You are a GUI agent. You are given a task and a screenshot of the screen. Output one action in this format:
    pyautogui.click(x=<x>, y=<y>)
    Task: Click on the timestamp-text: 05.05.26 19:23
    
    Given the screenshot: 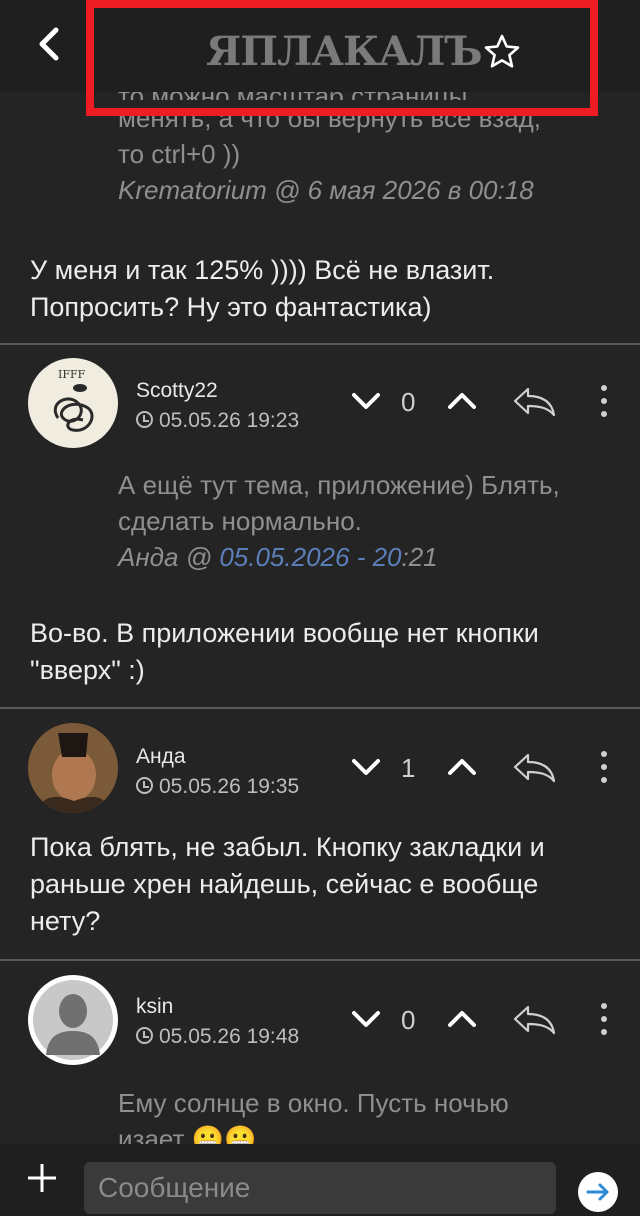 What is the action you would take?
    pyautogui.click(x=229, y=420)
    